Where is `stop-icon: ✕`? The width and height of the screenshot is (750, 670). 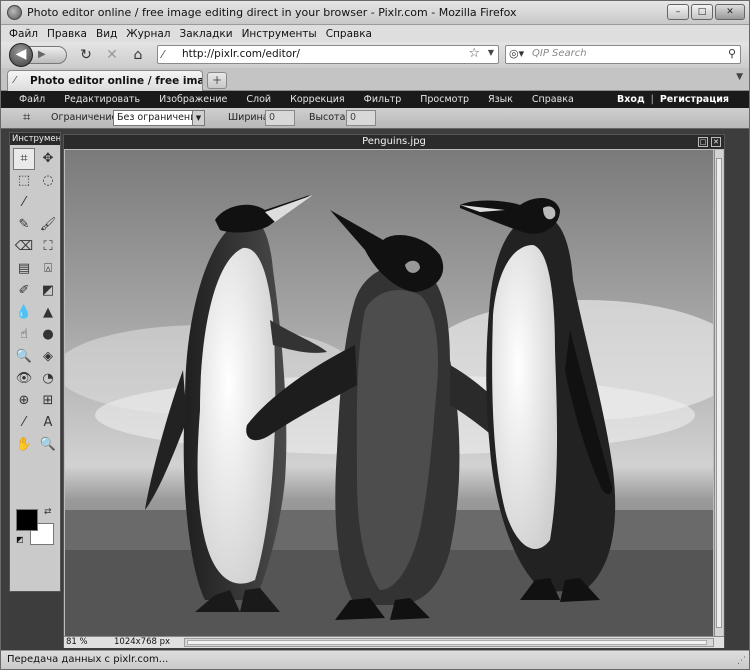
stop-icon: ✕ is located at coordinates (112, 55).